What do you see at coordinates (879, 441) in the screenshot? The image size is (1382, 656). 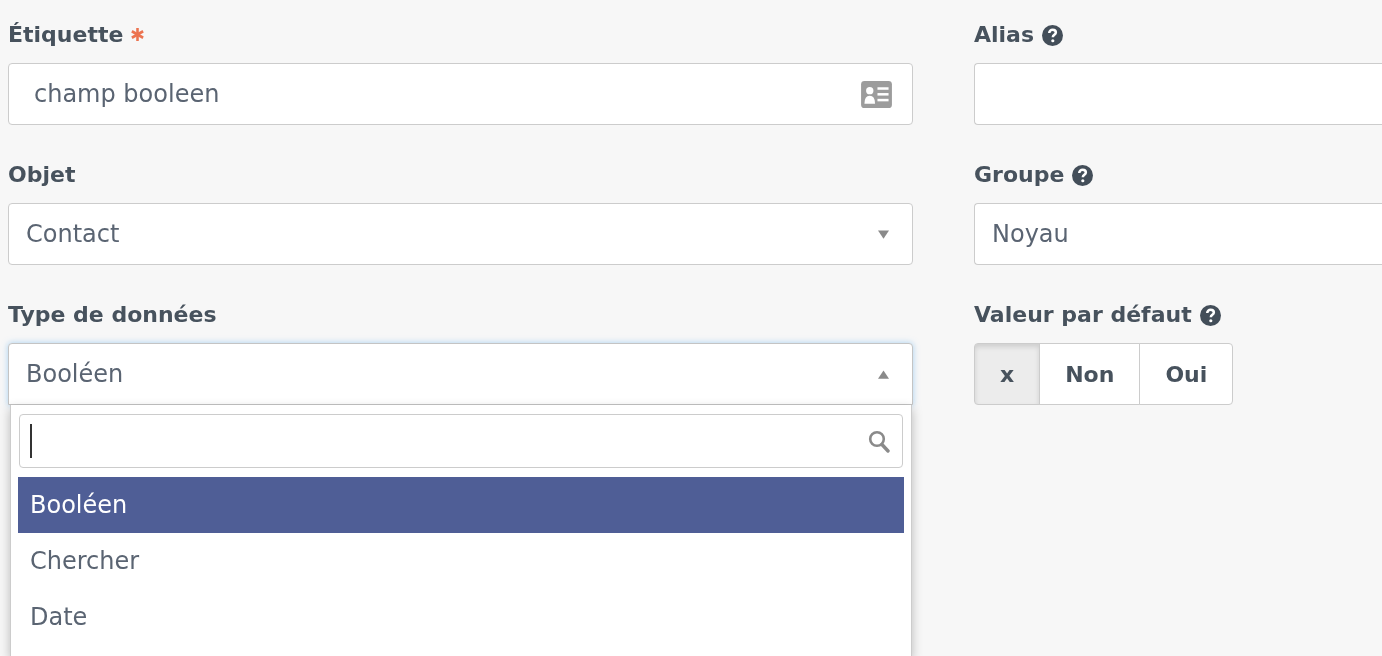 I see `search-icon` at bounding box center [879, 441].